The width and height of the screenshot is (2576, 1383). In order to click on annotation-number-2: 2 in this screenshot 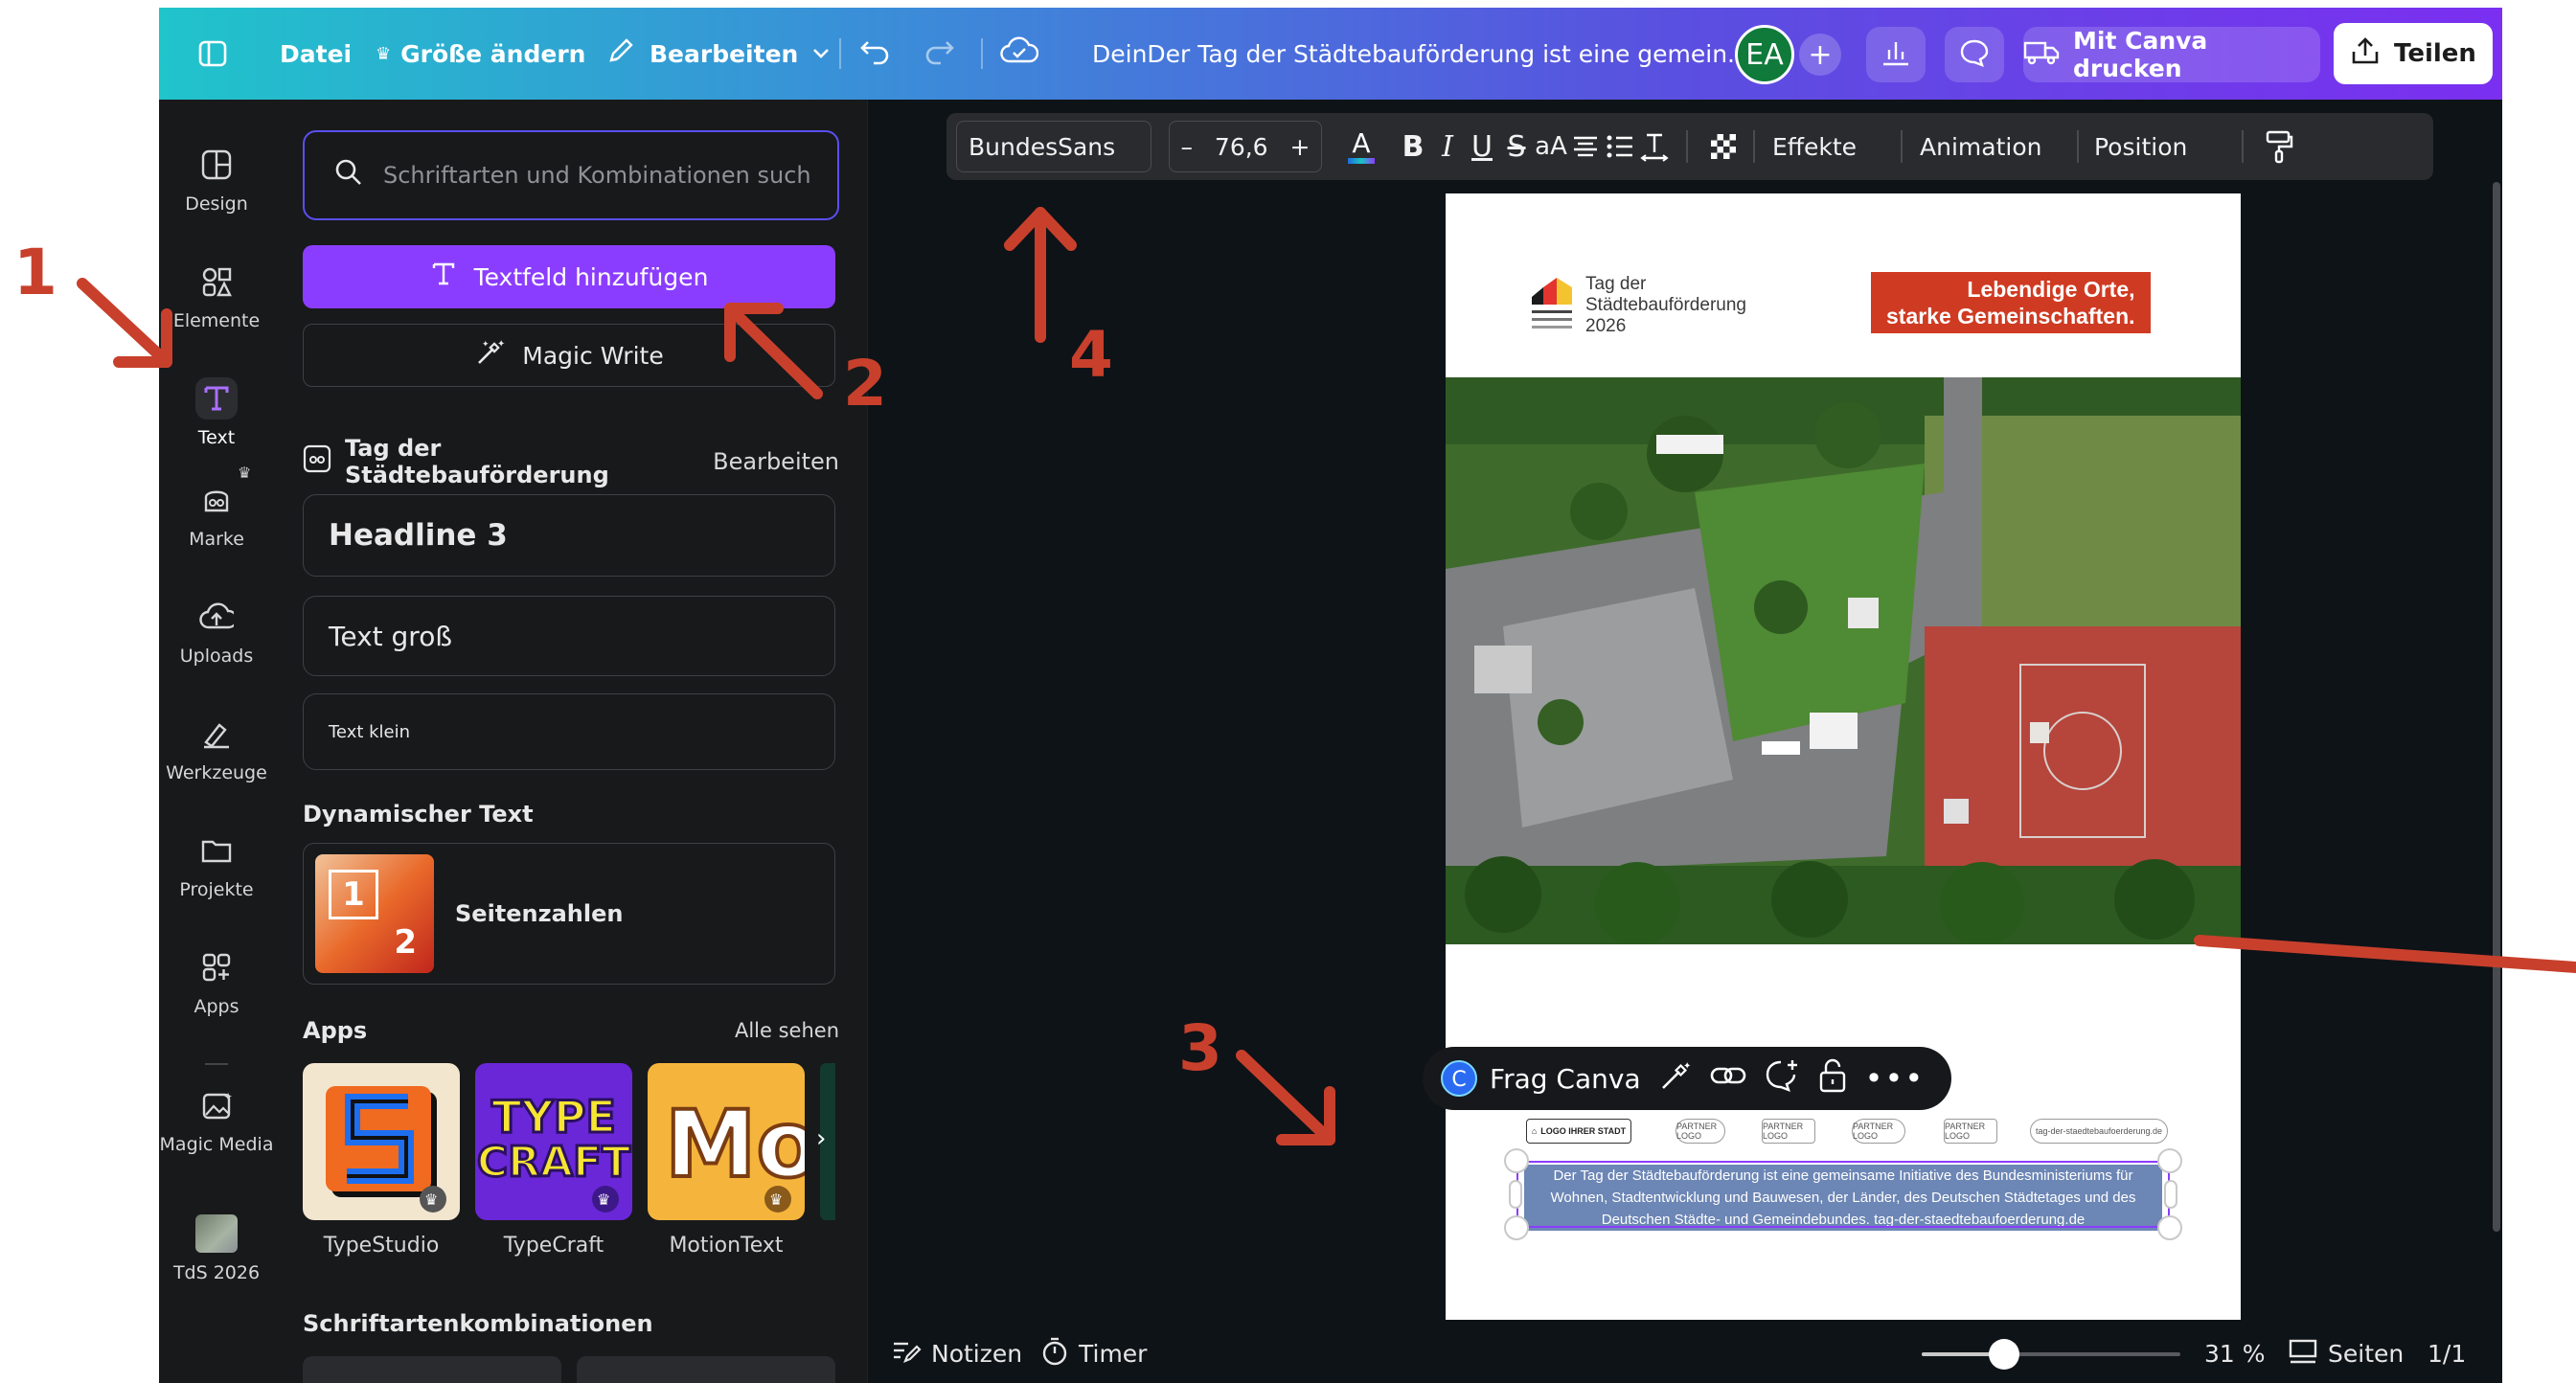, I will do `click(865, 383)`.